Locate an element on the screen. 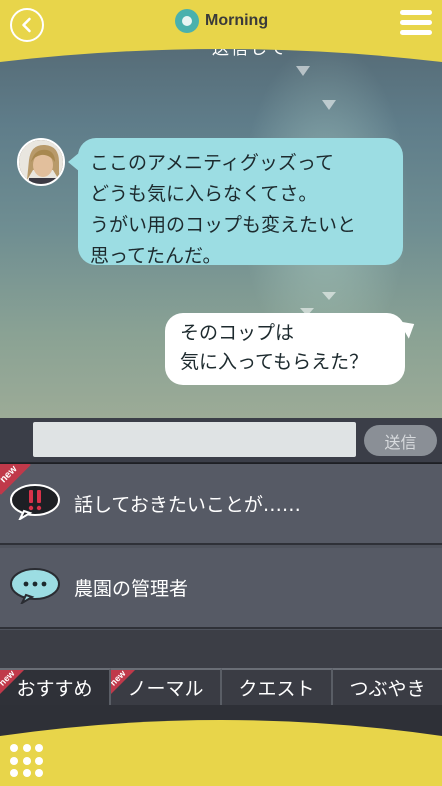  message-input-row: 送信 is located at coordinates (221, 440).